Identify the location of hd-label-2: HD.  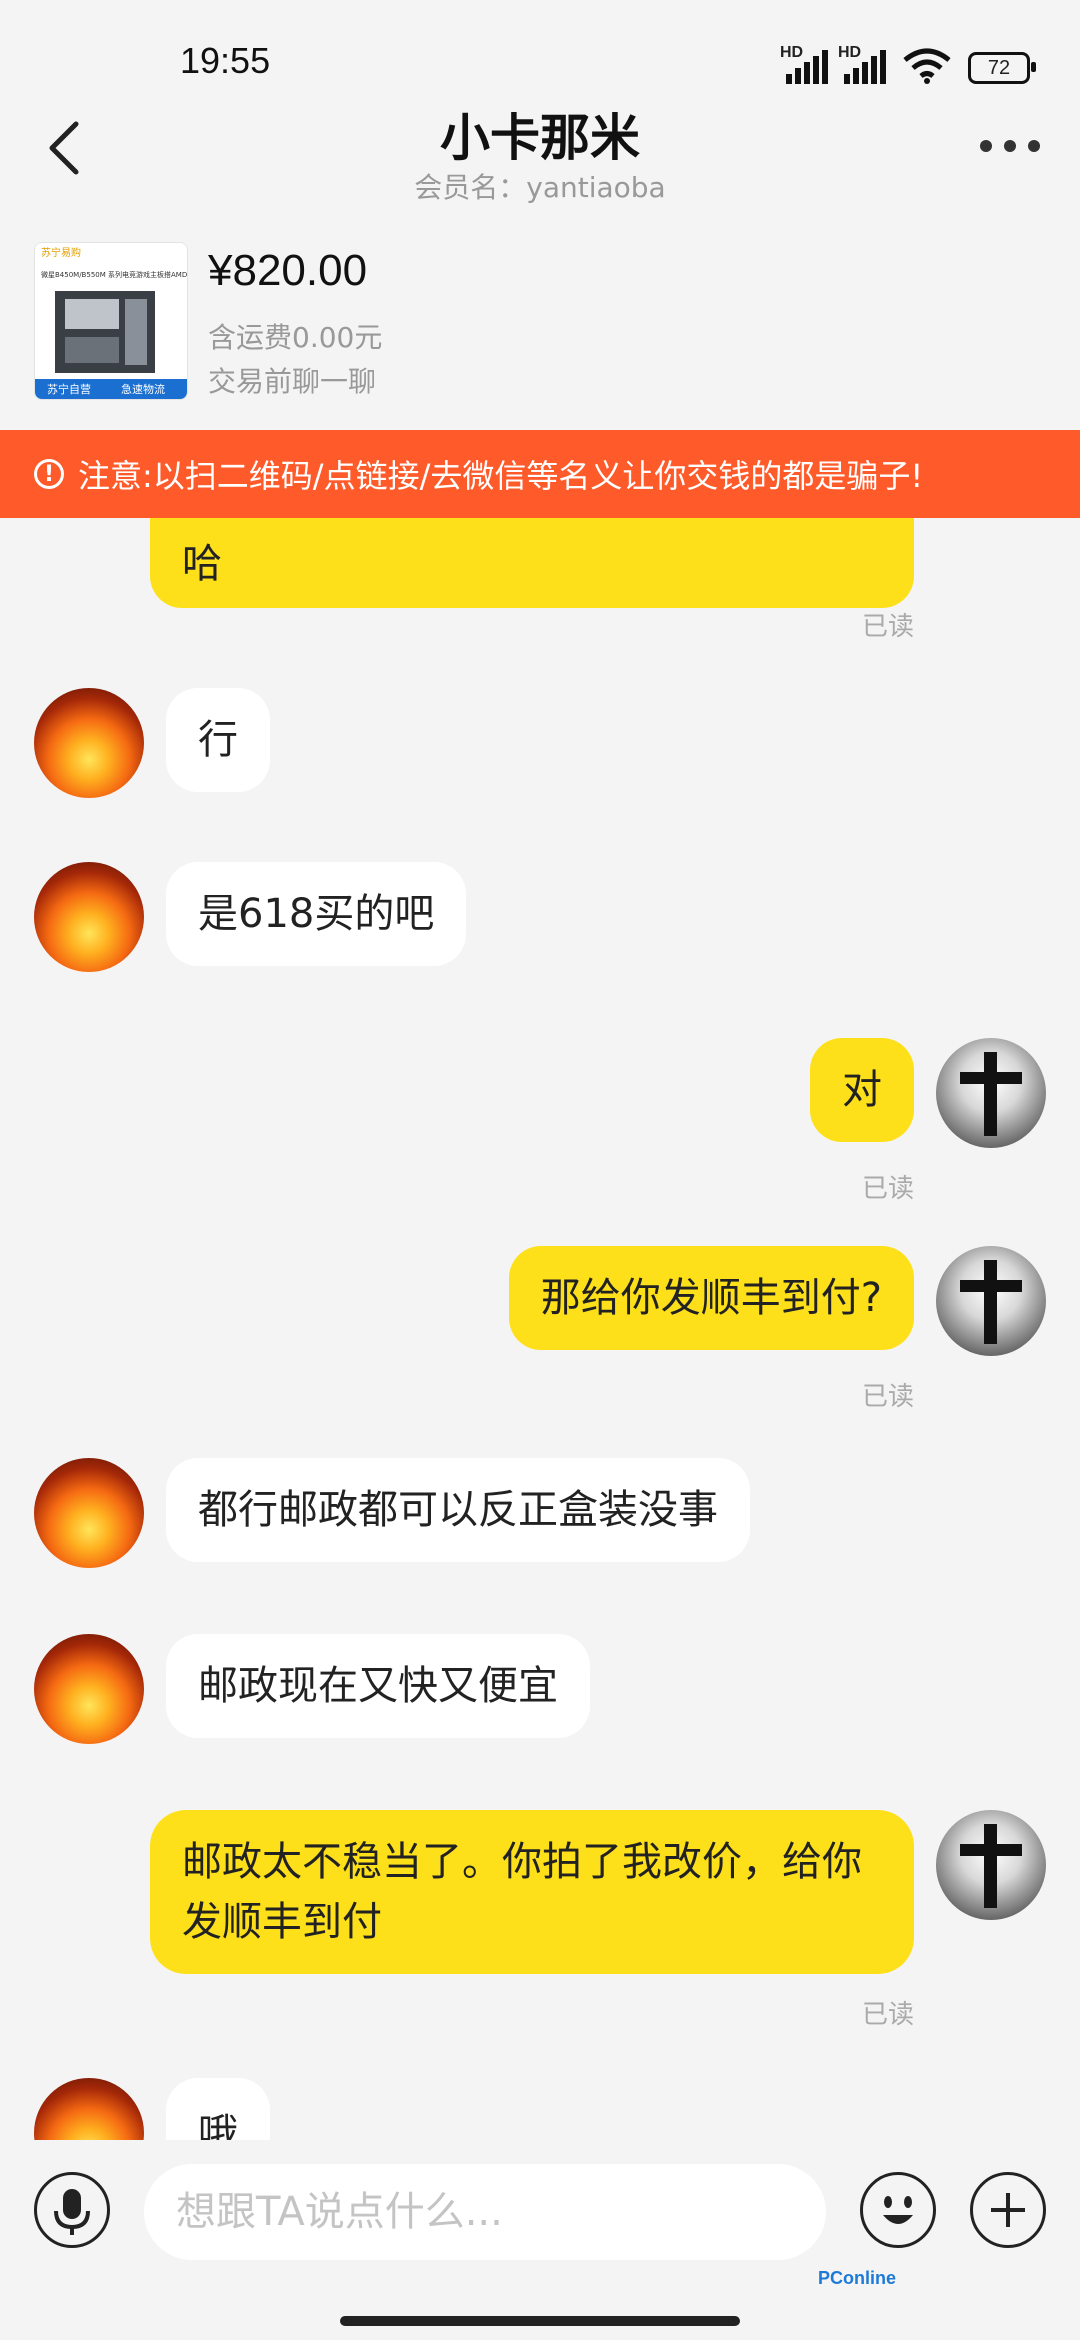
(850, 52).